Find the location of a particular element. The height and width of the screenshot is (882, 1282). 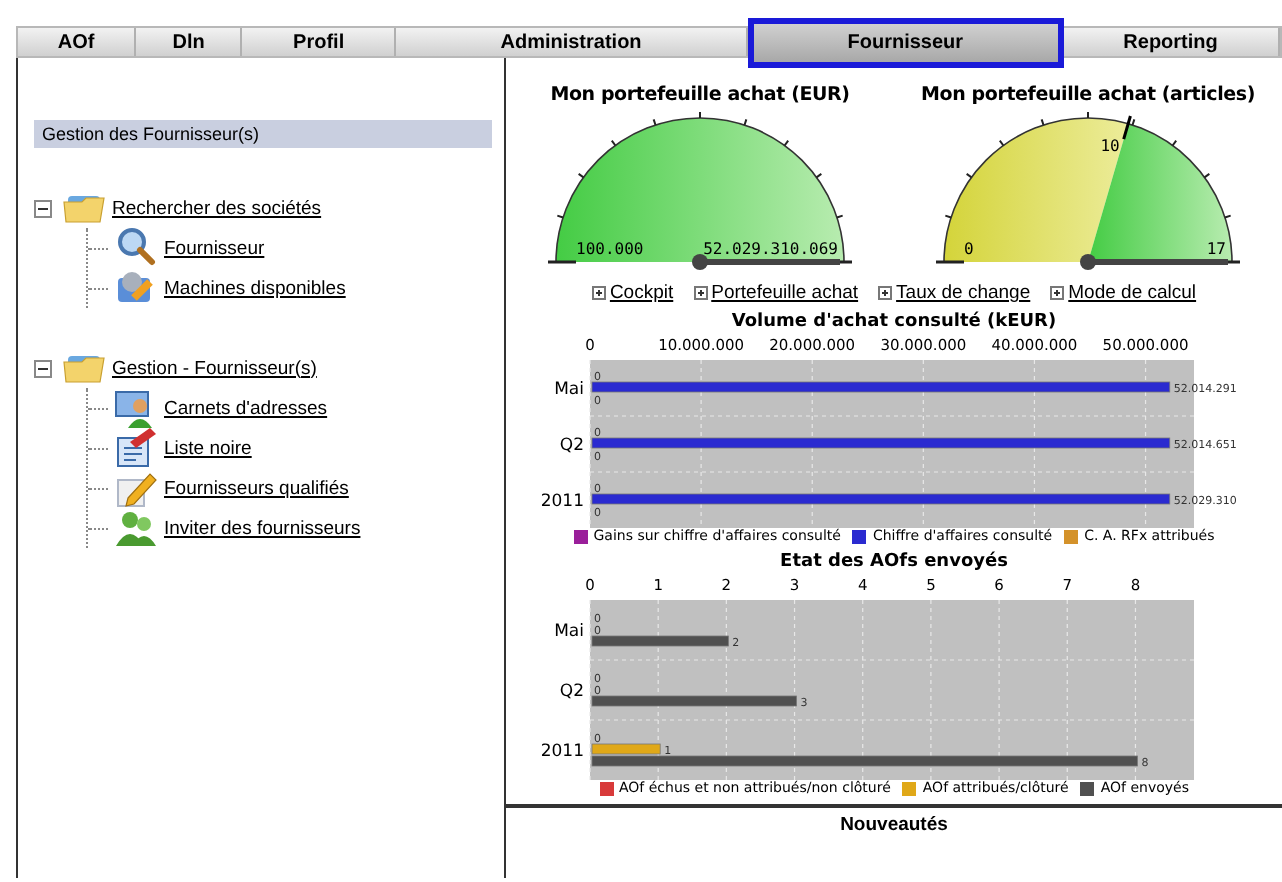

chart-title: Volume d'achat consulté (kEUR) is located at coordinates (894, 322).